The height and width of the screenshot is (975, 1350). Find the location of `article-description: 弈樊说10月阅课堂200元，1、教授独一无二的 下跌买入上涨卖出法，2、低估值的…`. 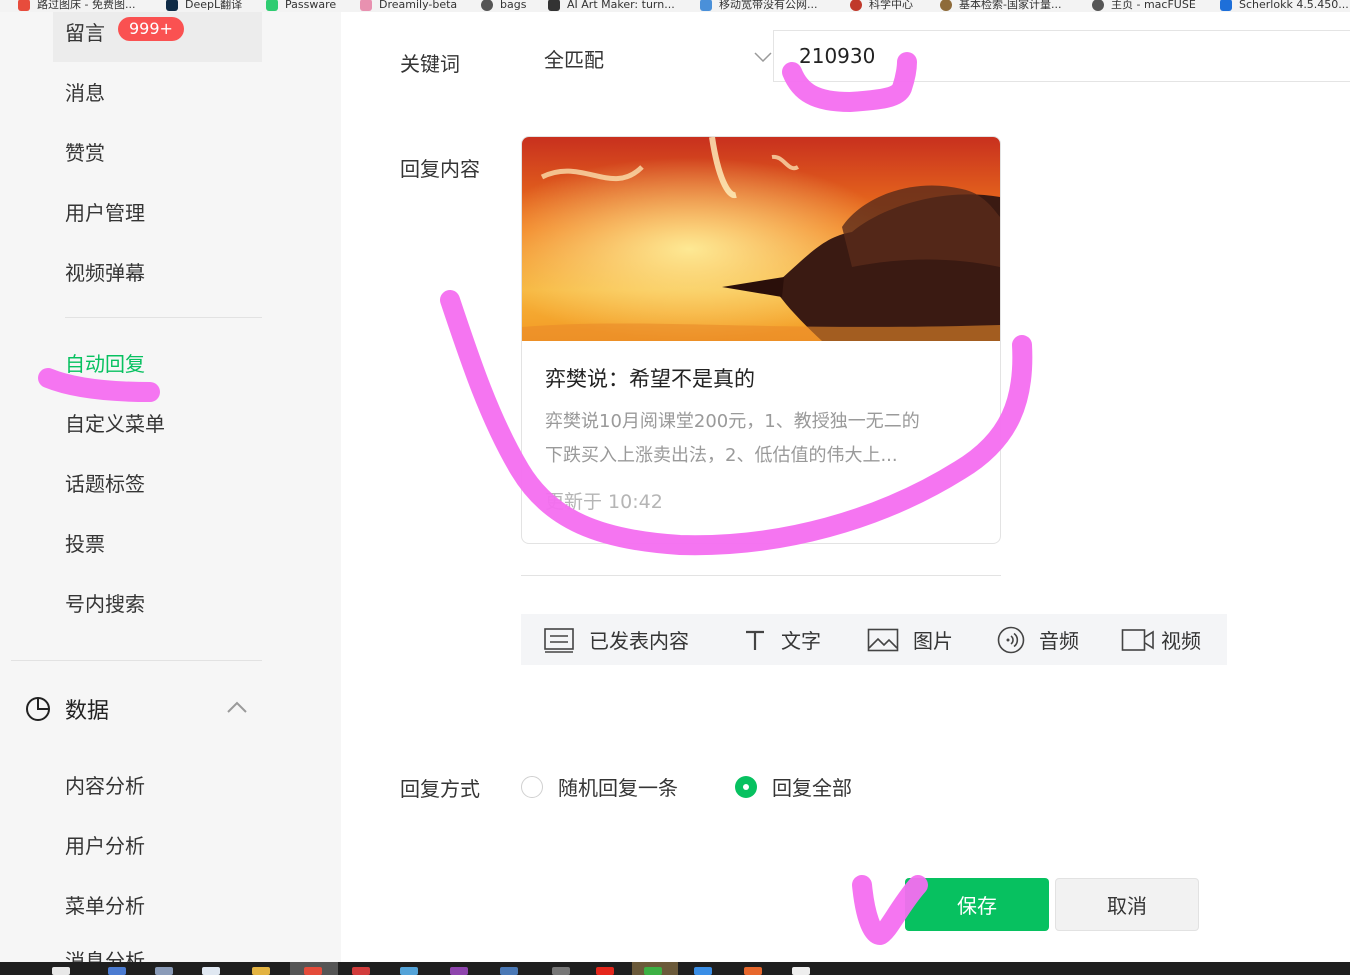

article-description: 弈樊说10月阅课堂200元，1、教授独一无二的 下跌买入上涨卖出法，2、低估值的… is located at coordinates (761, 439).